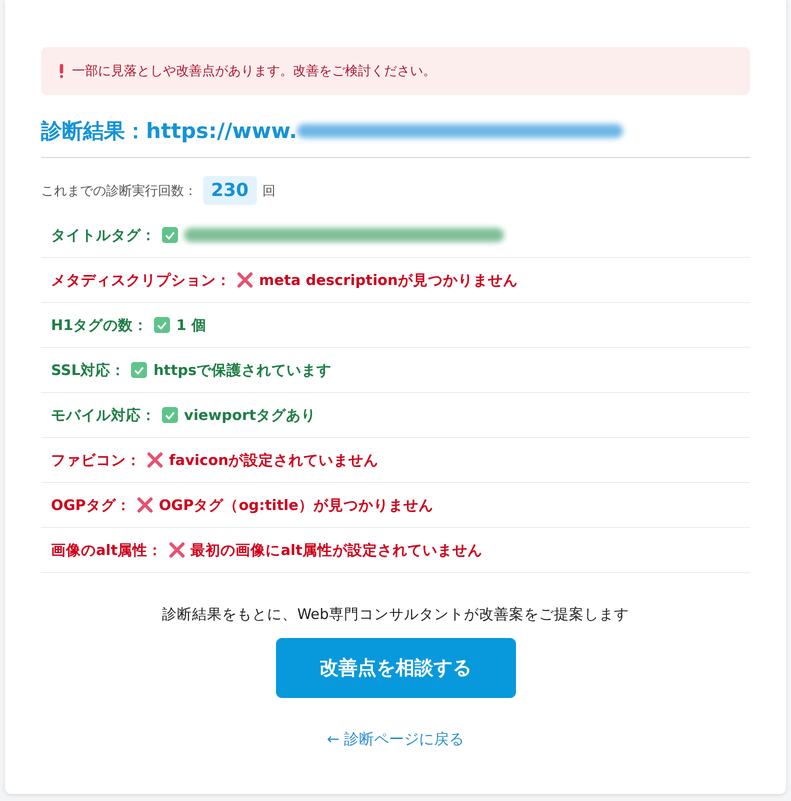  I want to click on check-label: メタディスクリプション：, so click(141, 281).